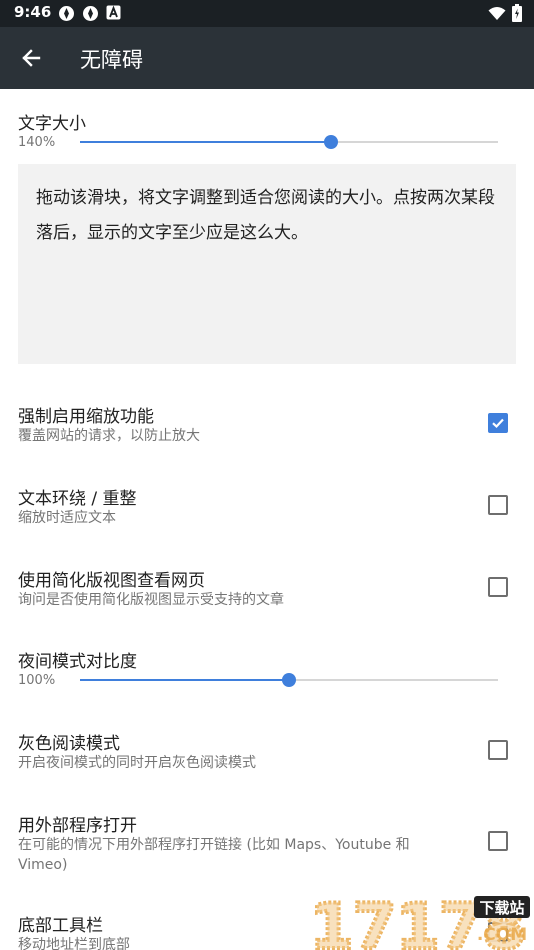 The width and height of the screenshot is (534, 950). Describe the element at coordinates (330, 142) in the screenshot. I see `text-size-slider-thumb` at that location.